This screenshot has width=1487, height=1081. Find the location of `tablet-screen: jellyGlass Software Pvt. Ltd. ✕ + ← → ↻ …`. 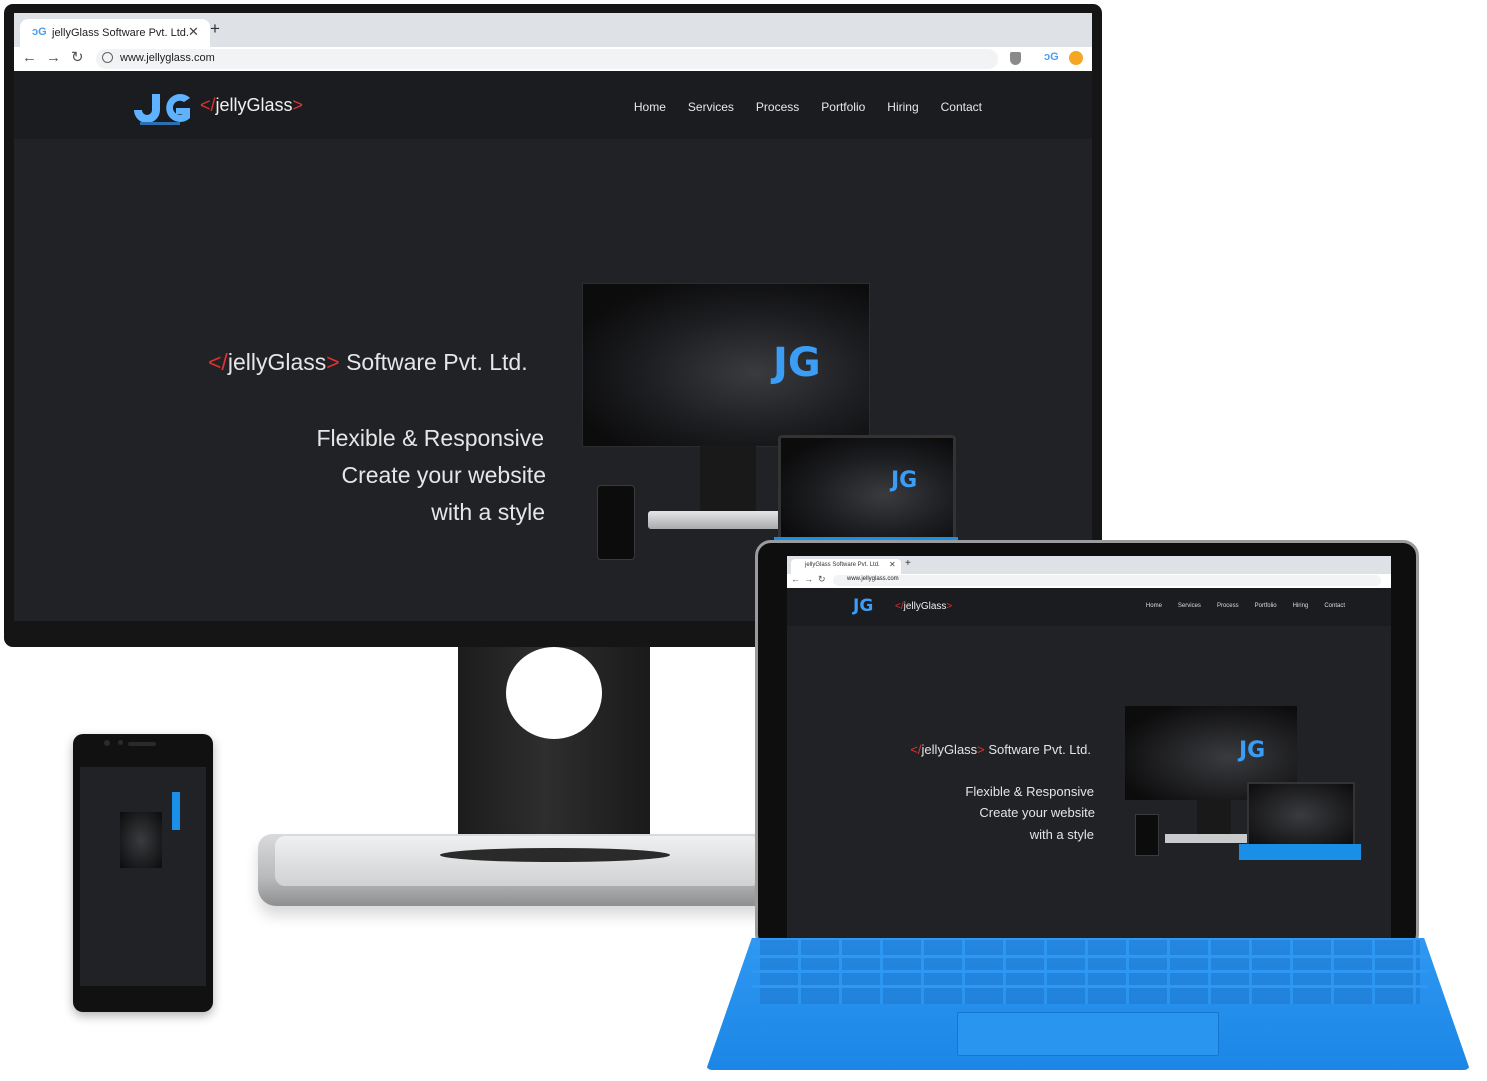

tablet-screen: jellyGlass Software Pvt. Ltd. ✕ + ← → ↻ … is located at coordinates (1089, 747).